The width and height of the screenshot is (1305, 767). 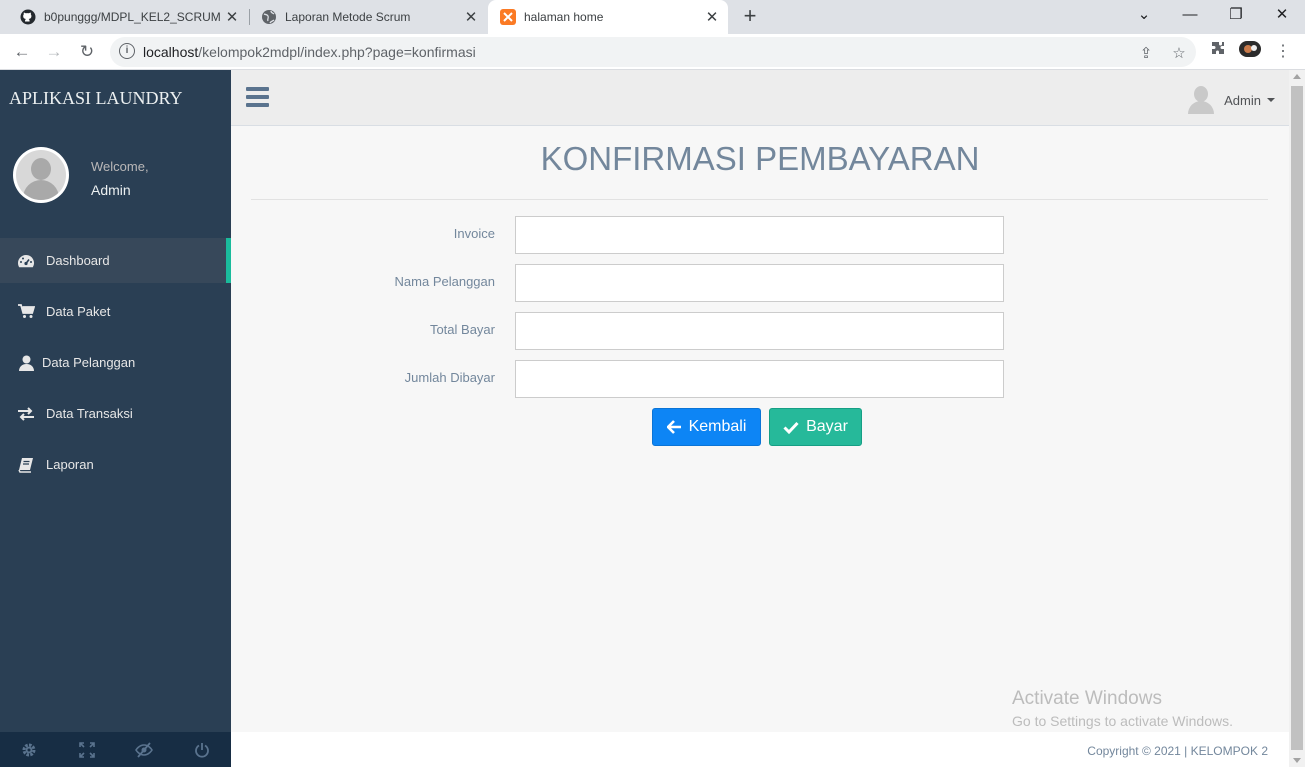 I want to click on top-navbar: Admin, so click(x=760, y=98).